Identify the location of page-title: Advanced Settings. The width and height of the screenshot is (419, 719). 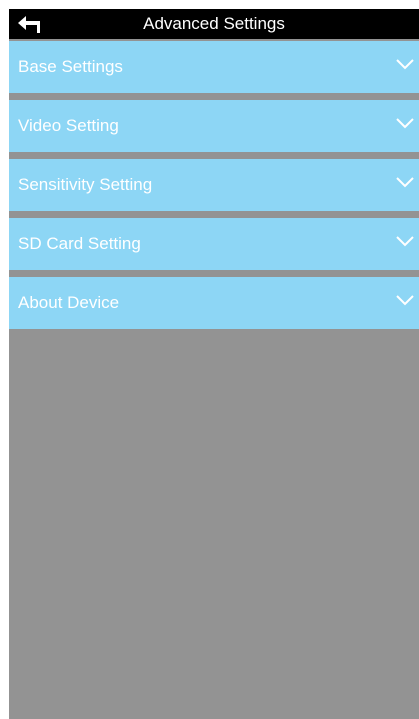
(214, 23).